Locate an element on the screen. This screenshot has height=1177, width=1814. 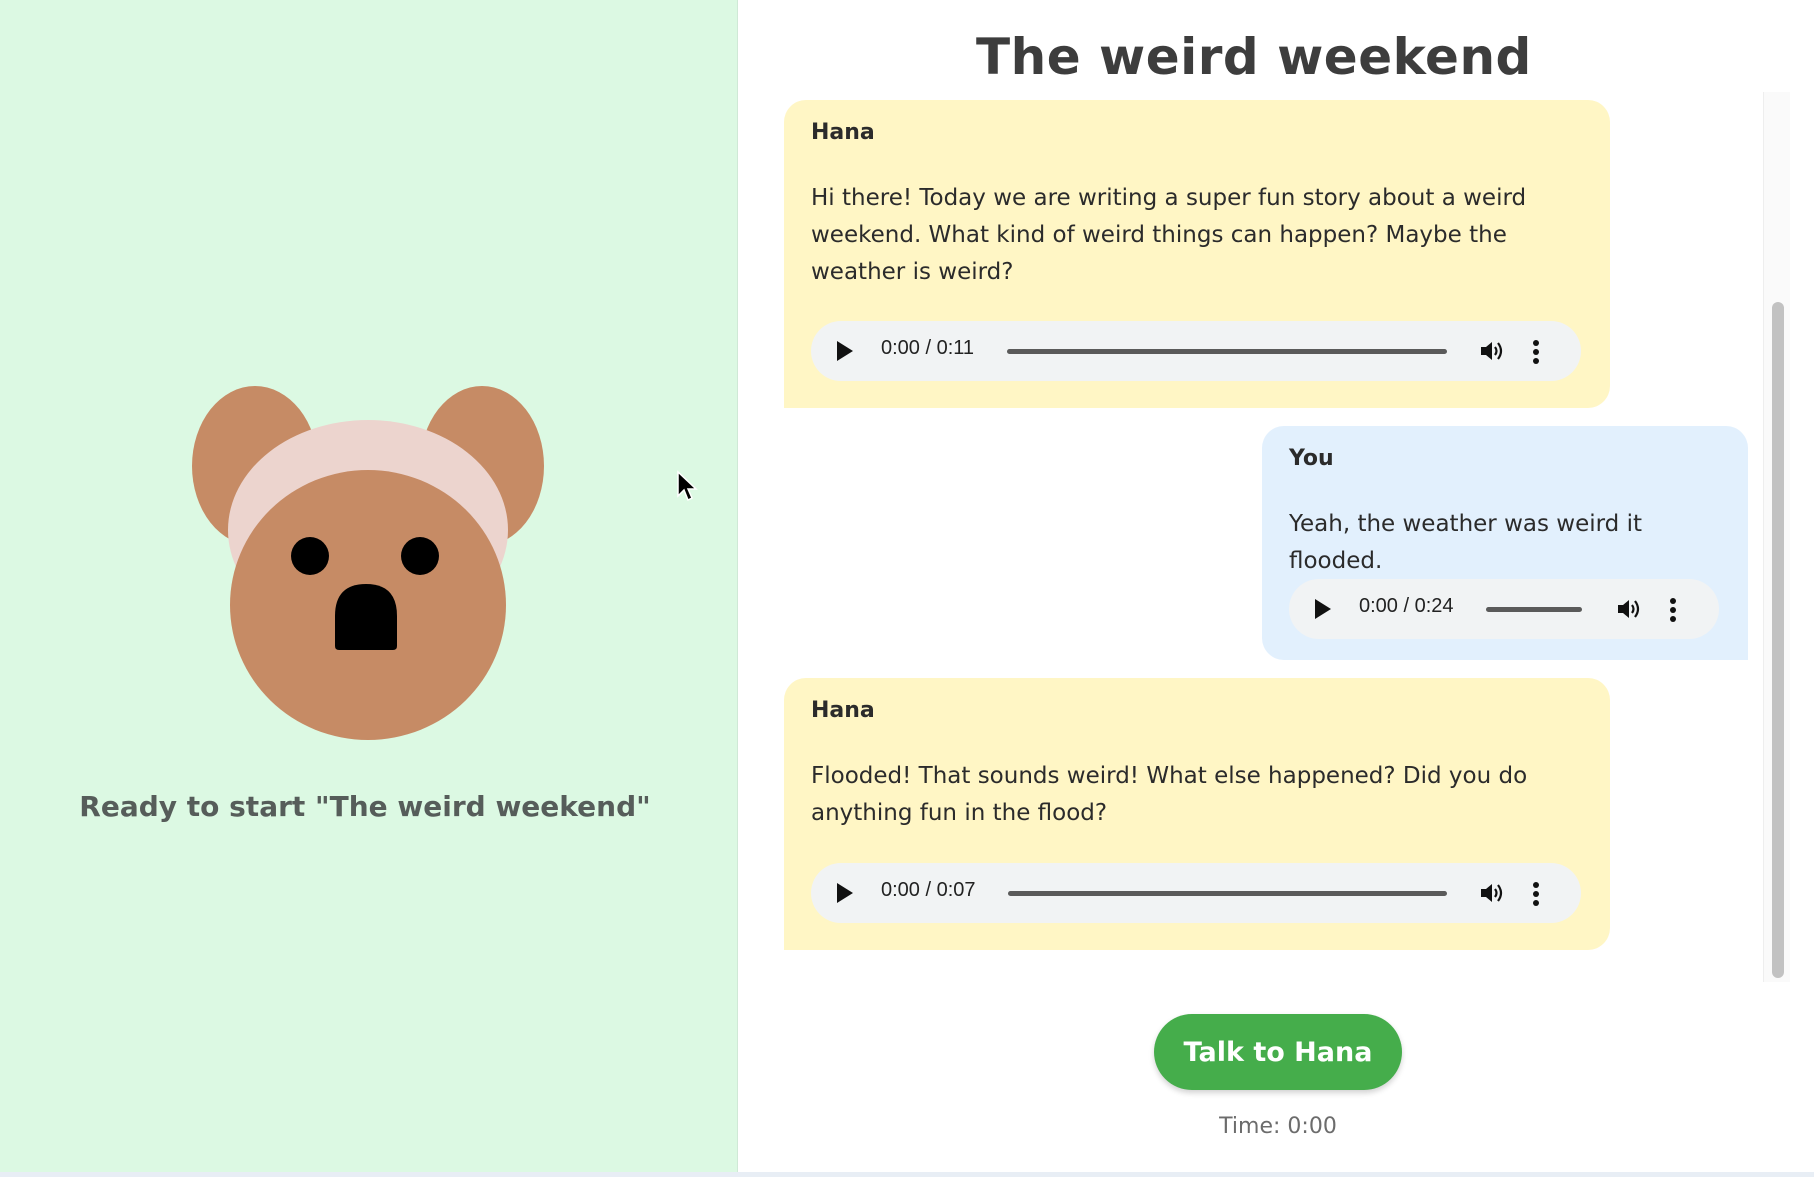
talk-to-hana-button: Talk to Hana is located at coordinates (1278, 1052).